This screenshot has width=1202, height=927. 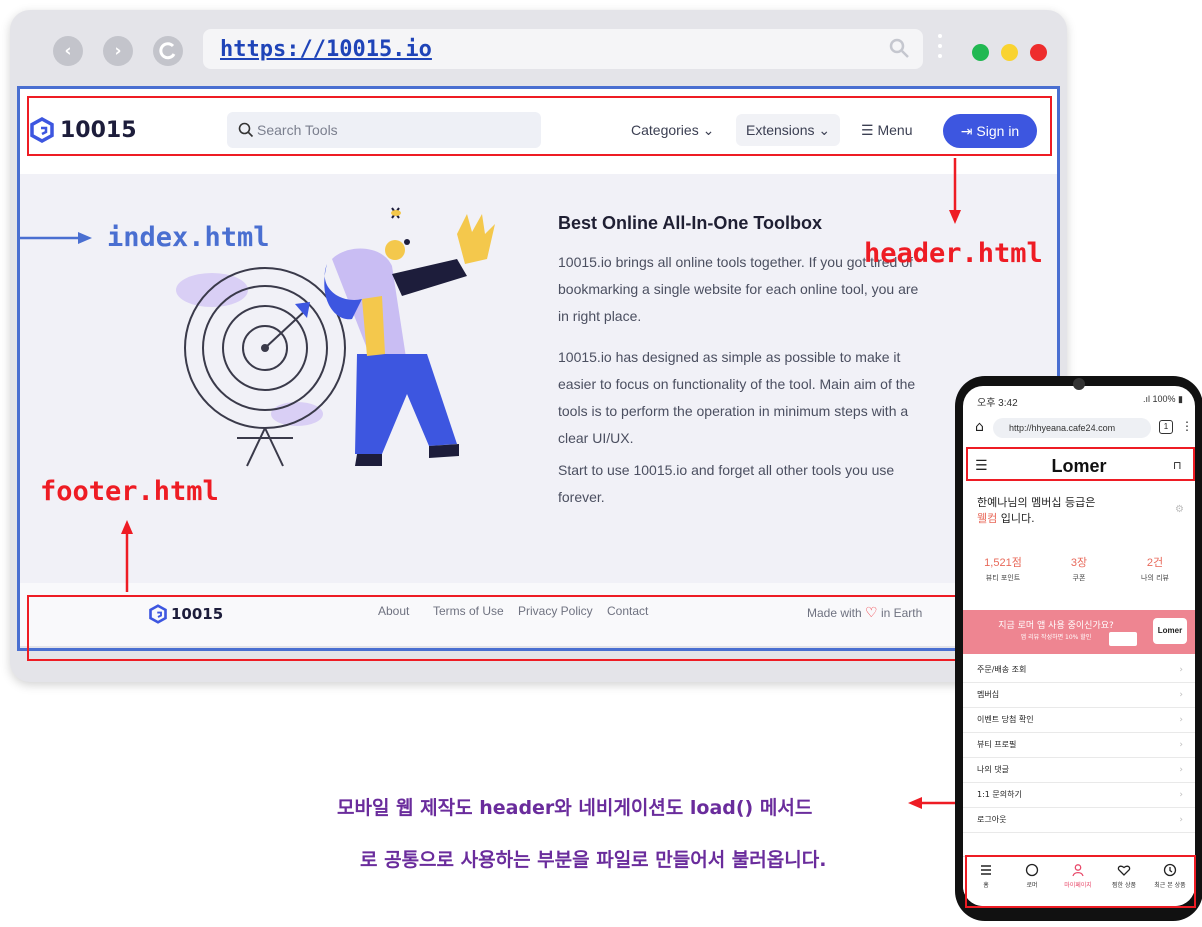 What do you see at coordinates (993, 769) in the screenshot?
I see `menu-label: 나의 댓글` at bounding box center [993, 769].